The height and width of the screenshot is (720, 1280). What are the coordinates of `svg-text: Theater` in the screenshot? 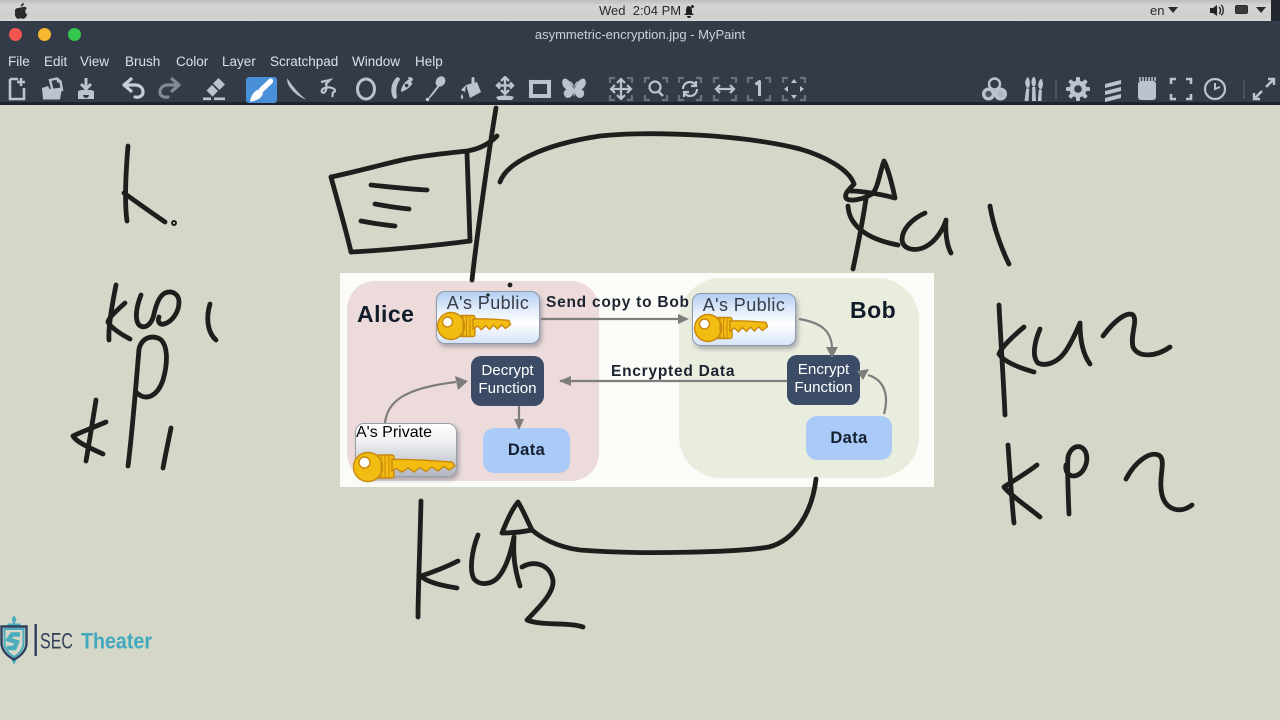 It's located at (116, 641).